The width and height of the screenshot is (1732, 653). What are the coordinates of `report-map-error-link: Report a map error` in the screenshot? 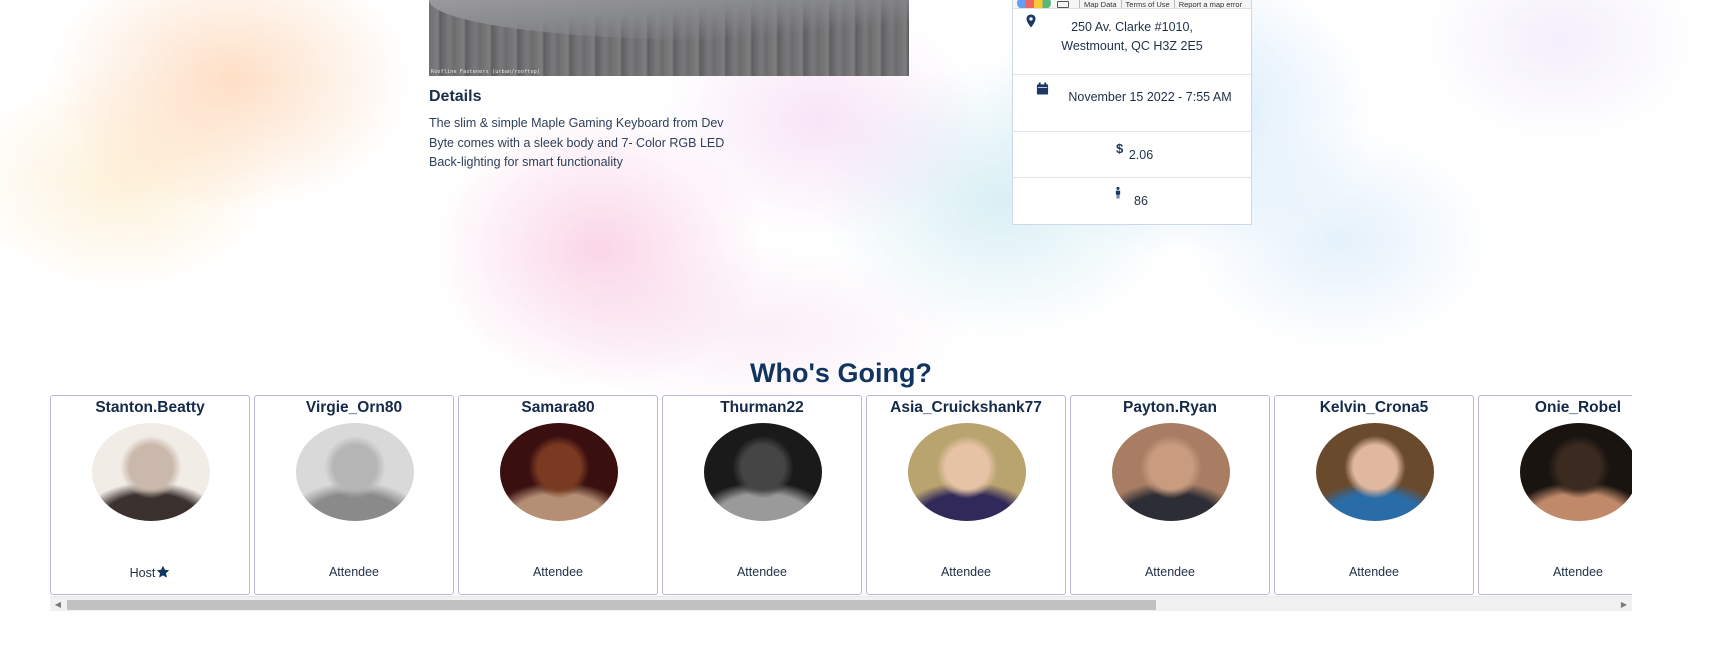 It's located at (1209, 4).